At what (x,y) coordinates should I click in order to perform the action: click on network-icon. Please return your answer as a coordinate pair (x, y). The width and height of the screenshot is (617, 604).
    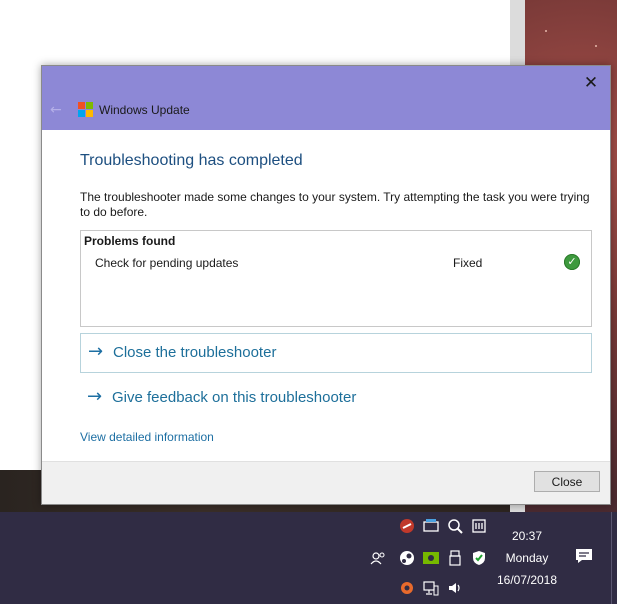
    Looking at the image, I should click on (431, 588).